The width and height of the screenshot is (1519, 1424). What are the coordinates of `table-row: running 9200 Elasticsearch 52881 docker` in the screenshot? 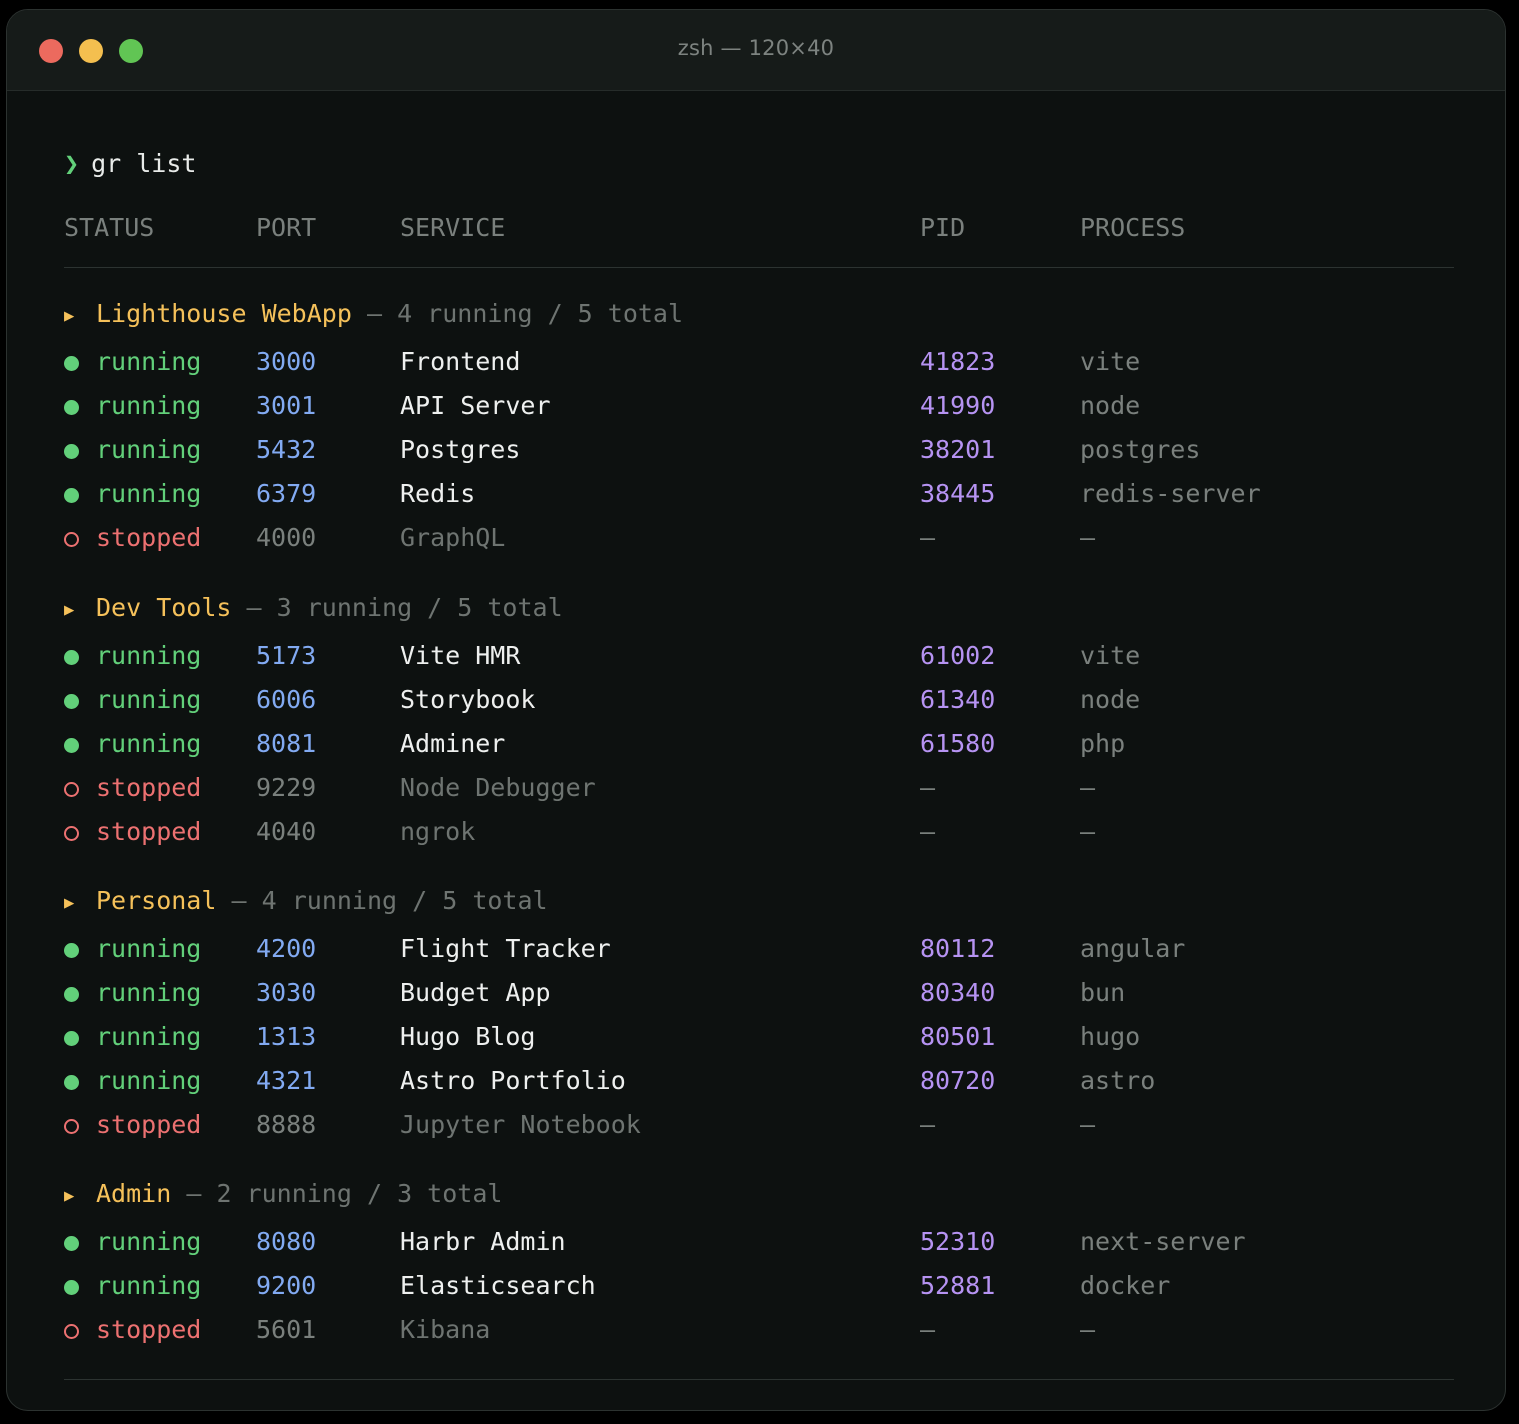 It's located at (759, 1286).